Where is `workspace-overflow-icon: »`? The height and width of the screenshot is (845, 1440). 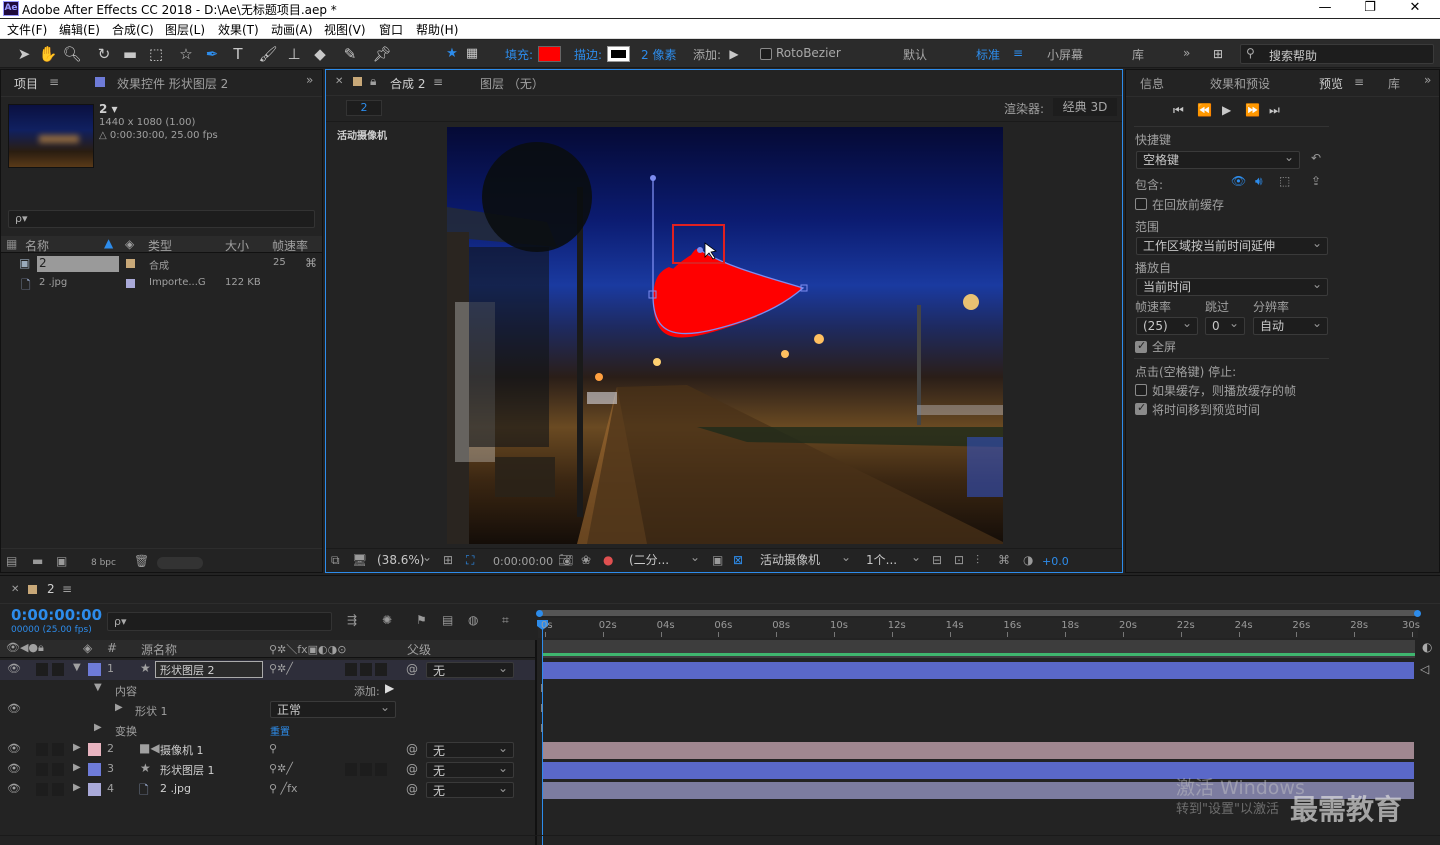 workspace-overflow-icon: » is located at coordinates (1186, 53).